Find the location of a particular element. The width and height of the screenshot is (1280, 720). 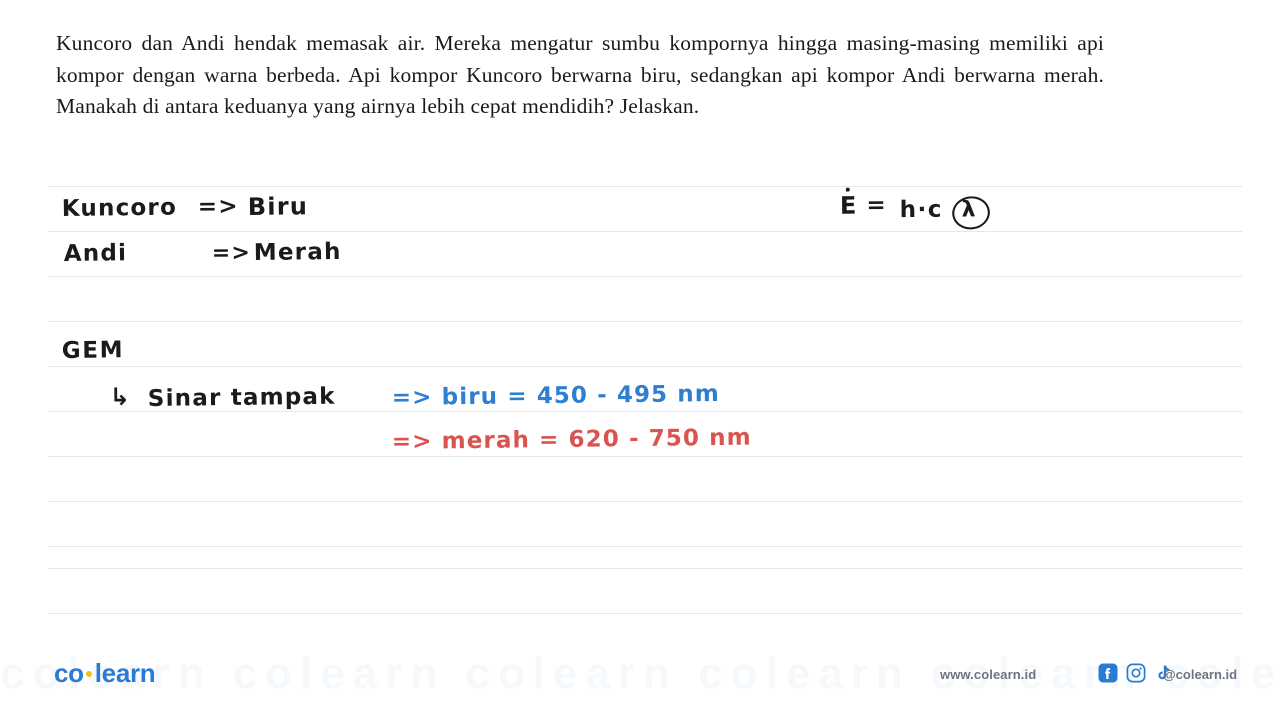

formula-fraction: h·c λ is located at coordinates (944, 211).